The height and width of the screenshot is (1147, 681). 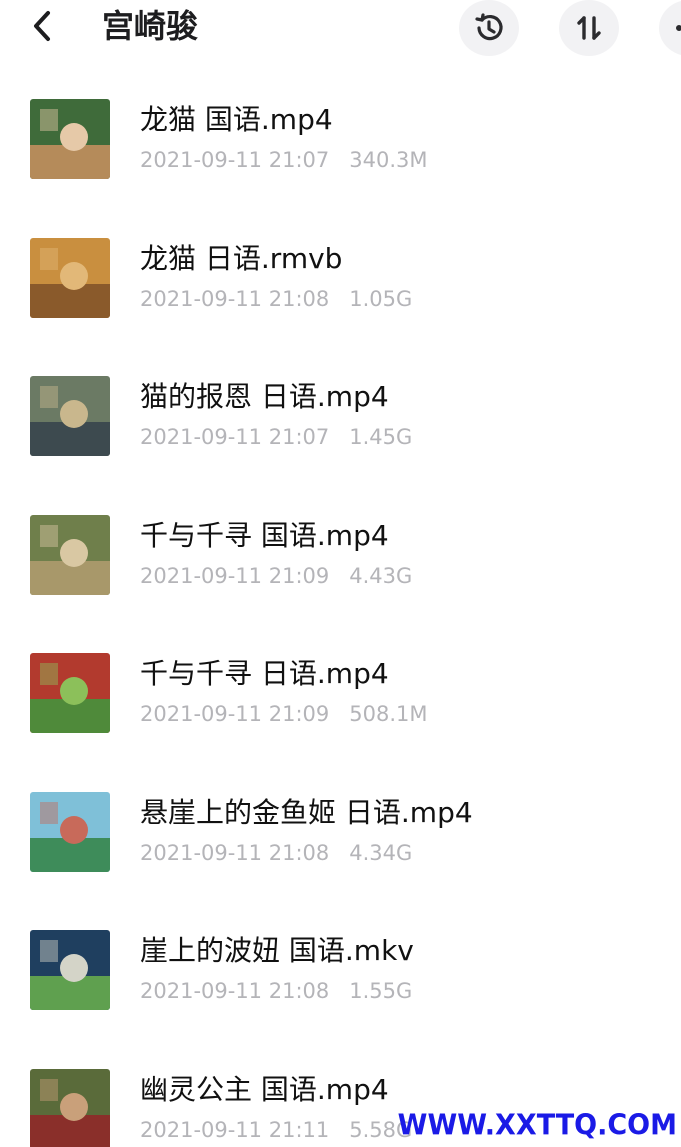 What do you see at coordinates (264, 396) in the screenshot?
I see `file-name: 猫的报恩 日语.mp4` at bounding box center [264, 396].